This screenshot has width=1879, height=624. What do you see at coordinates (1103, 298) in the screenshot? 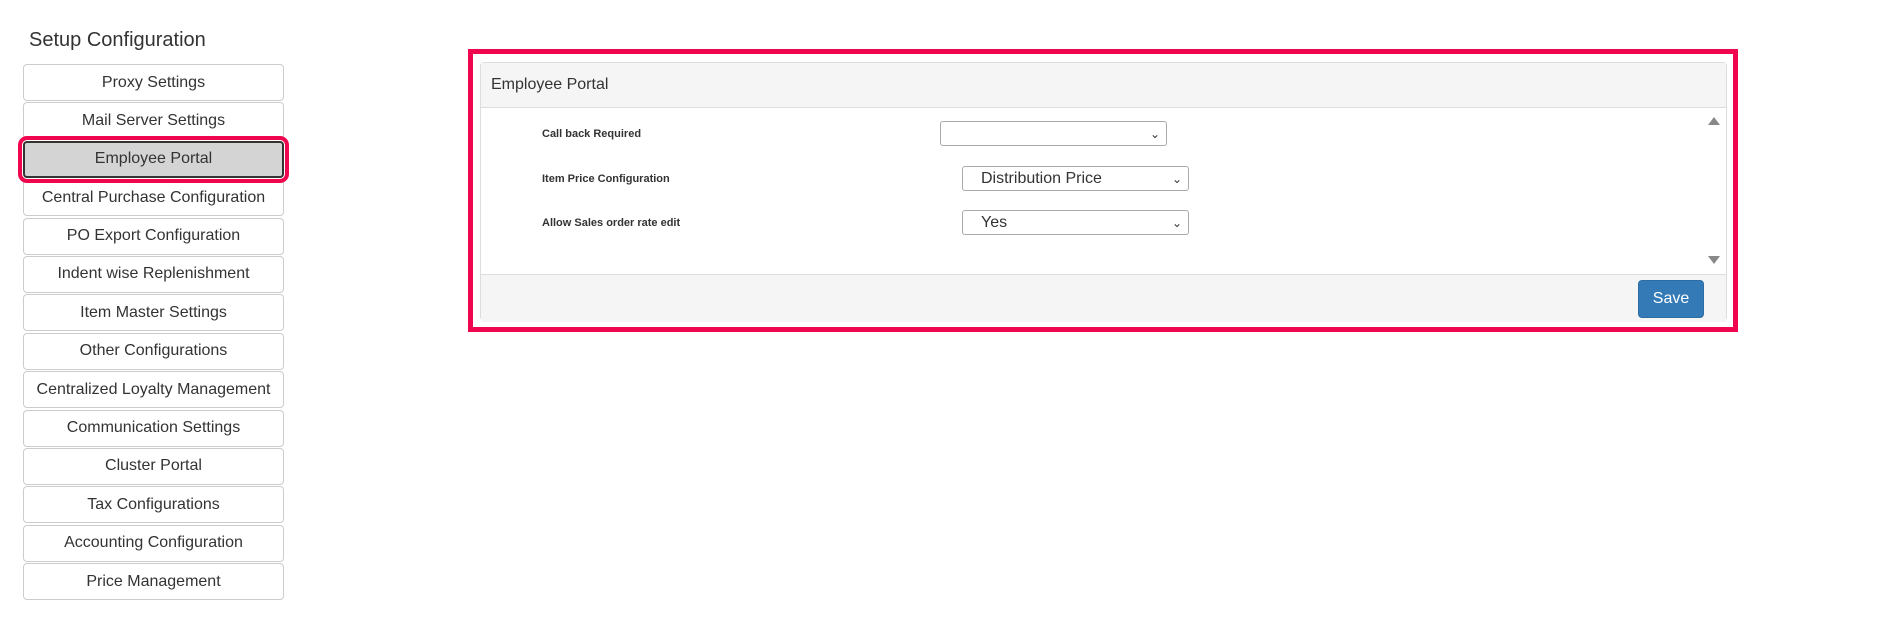
I see `panel-footer: Save` at bounding box center [1103, 298].